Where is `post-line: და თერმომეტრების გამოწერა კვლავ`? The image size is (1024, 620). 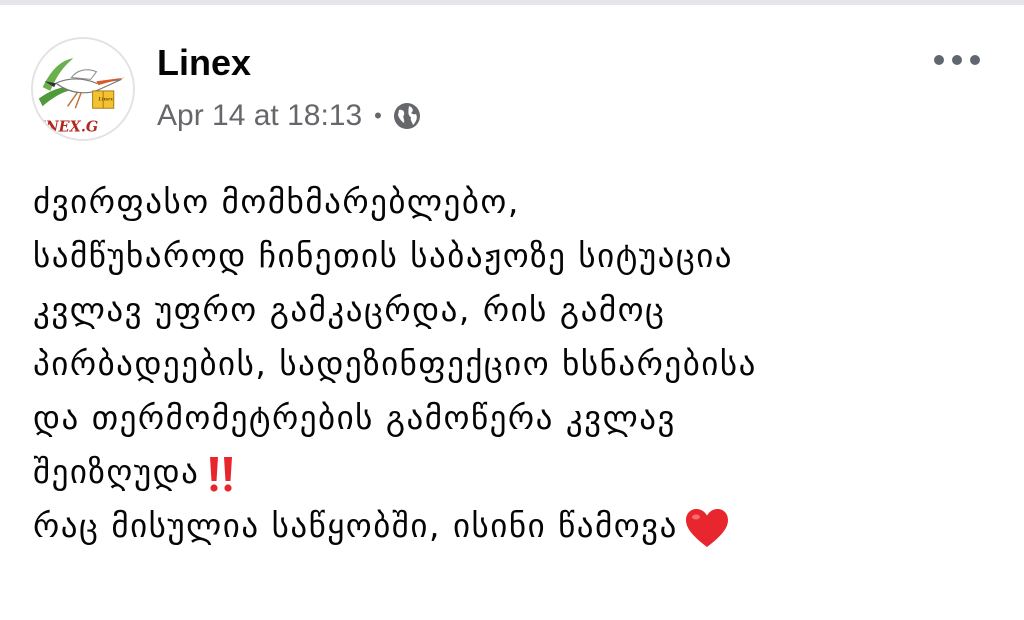 post-line: და თერმომეტრების გამოწერა კვლავ is located at coordinates (354, 417).